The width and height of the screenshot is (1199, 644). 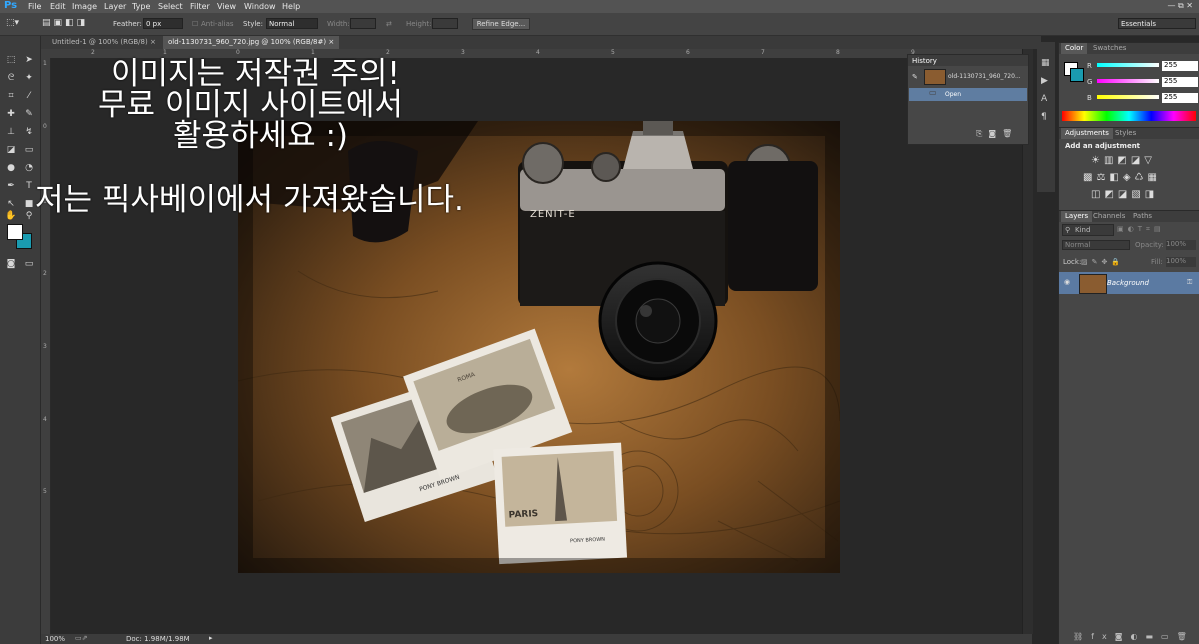 I want to click on lock-icons: ▨✎✥🔒, so click(x=1102, y=262).